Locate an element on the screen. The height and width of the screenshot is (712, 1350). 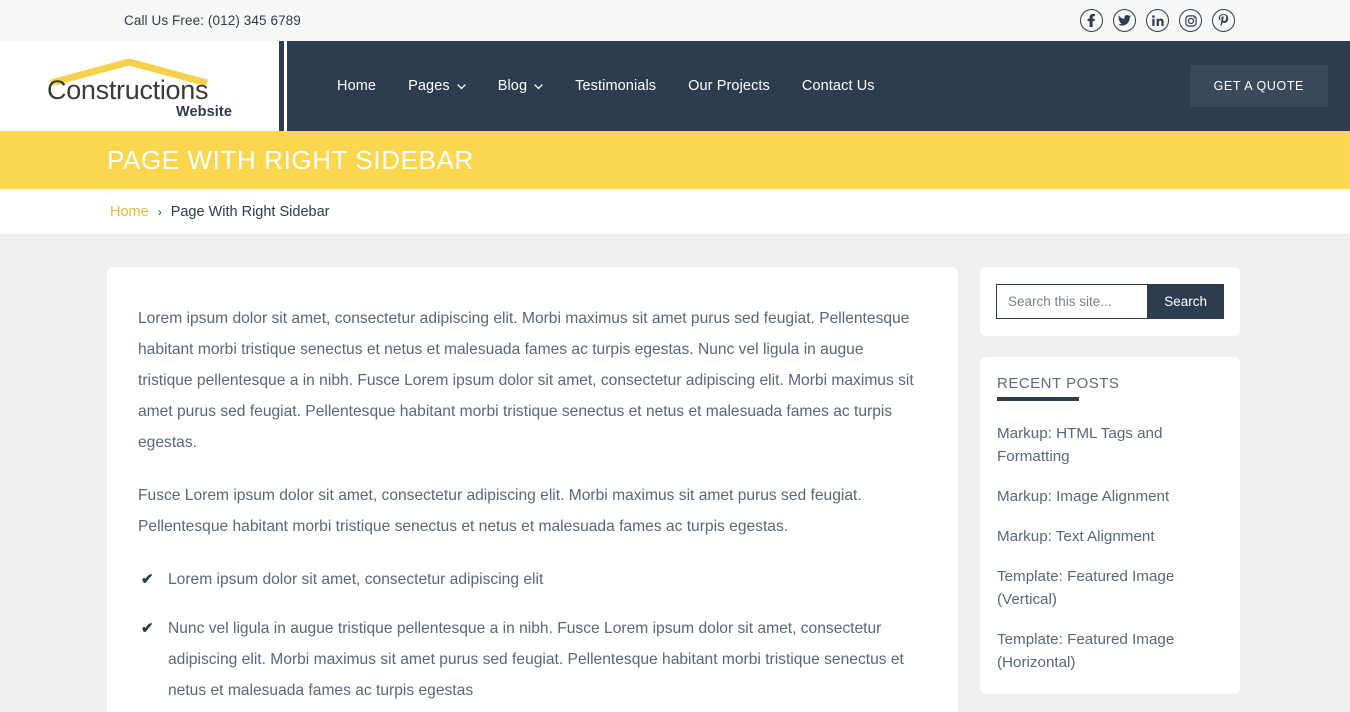
list-item: Template: Featured Image (Horizontal) is located at coordinates (1110, 651).